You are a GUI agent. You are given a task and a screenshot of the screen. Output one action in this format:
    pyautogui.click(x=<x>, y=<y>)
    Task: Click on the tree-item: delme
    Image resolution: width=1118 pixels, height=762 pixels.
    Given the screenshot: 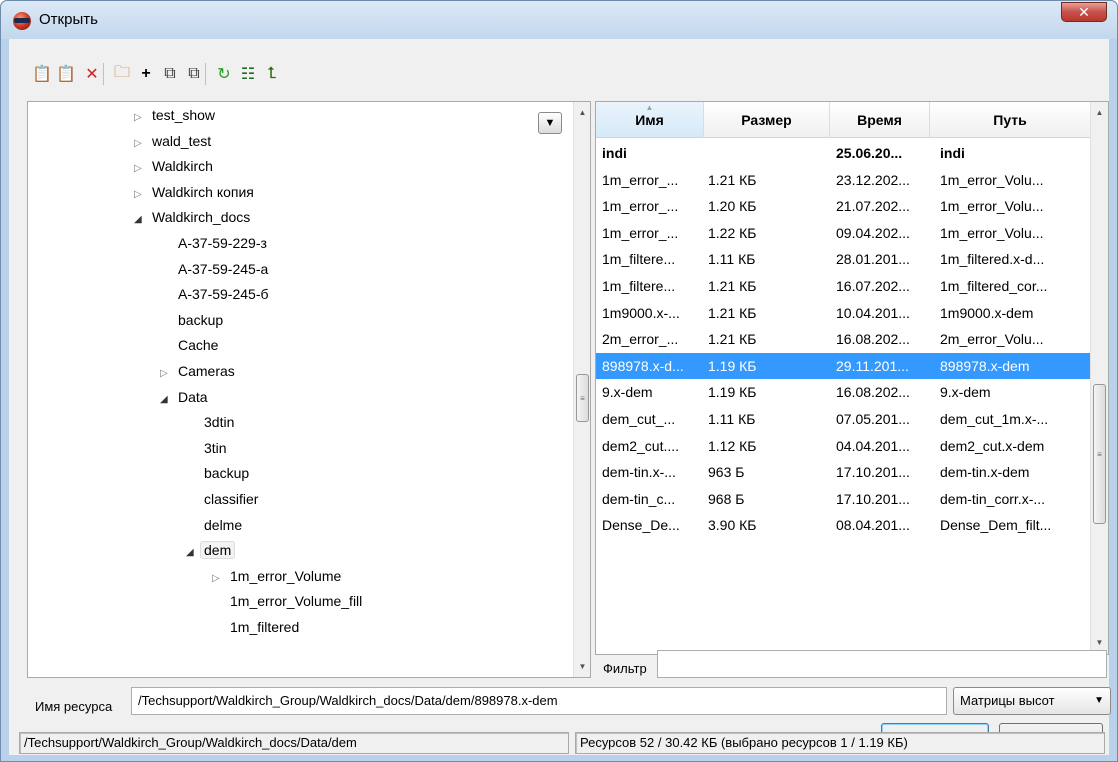 What is the action you would take?
    pyautogui.click(x=216, y=525)
    